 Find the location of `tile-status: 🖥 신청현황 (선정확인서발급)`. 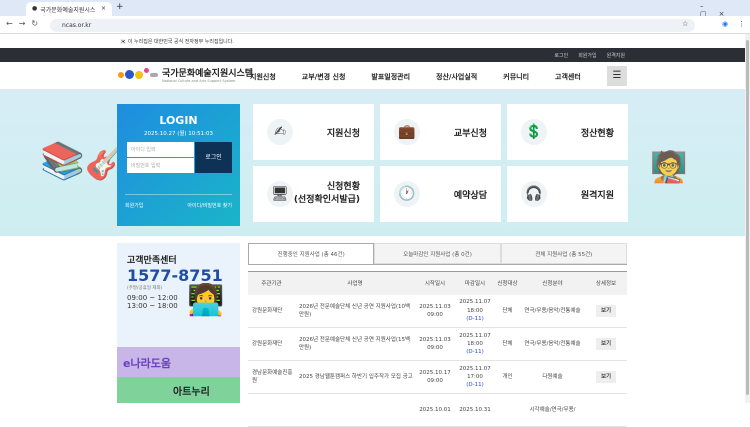

tile-status: 🖥 신청현황 (선정확인서발급) is located at coordinates (313, 194).